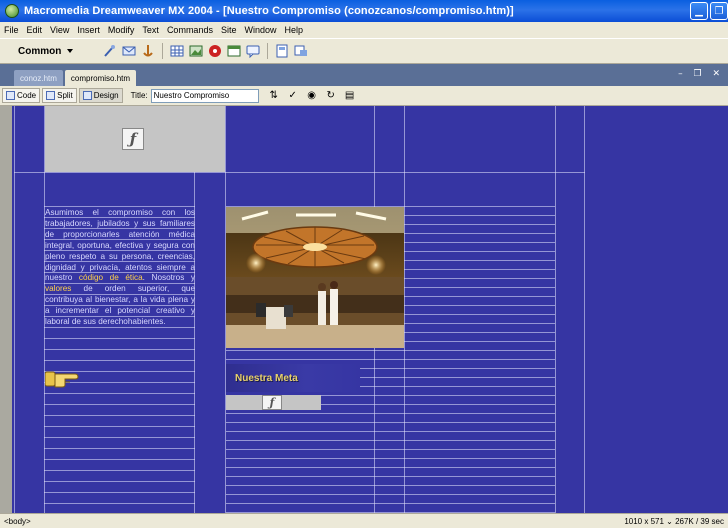 Image resolution: width=728 pixels, height=528 pixels. Describe the element at coordinates (65, 95) in the screenshot. I see `split-label: Split` at that location.